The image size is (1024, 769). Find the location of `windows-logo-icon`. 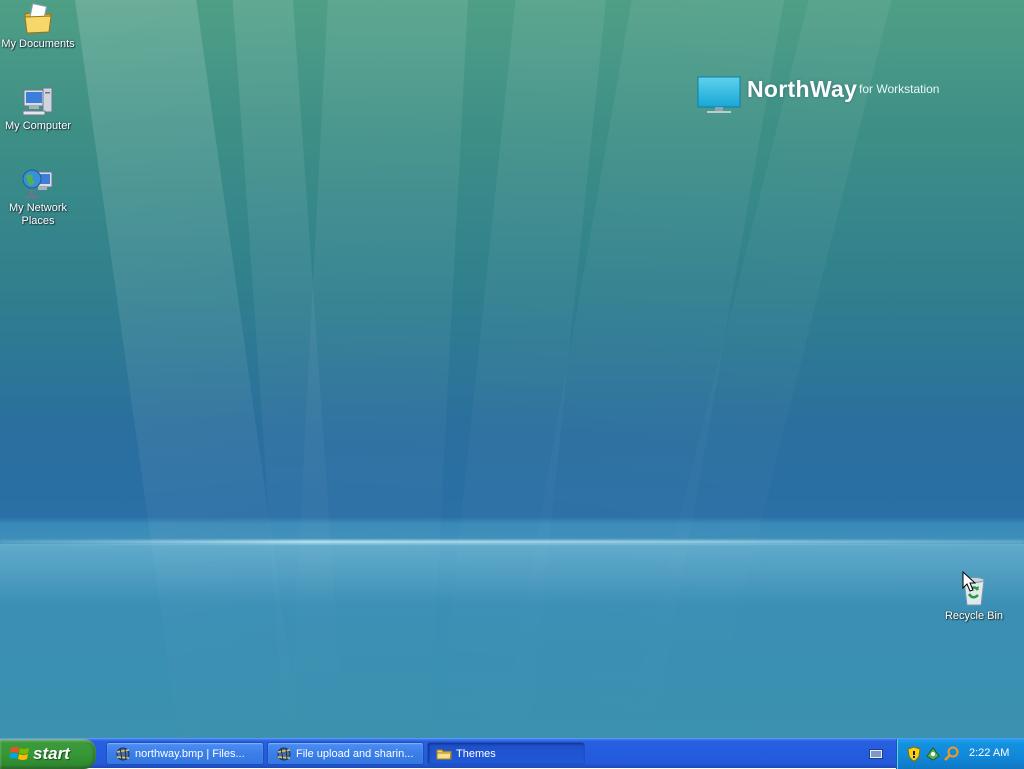

windows-logo-icon is located at coordinates (19, 756).